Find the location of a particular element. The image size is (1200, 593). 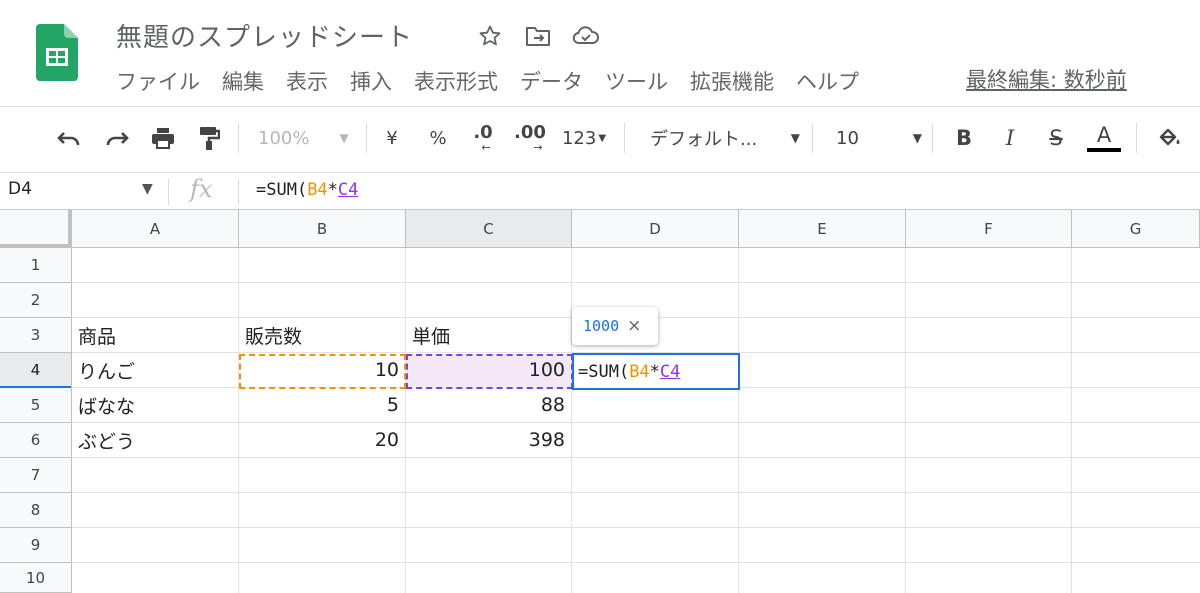

column-header-c: C is located at coordinates (489, 229).